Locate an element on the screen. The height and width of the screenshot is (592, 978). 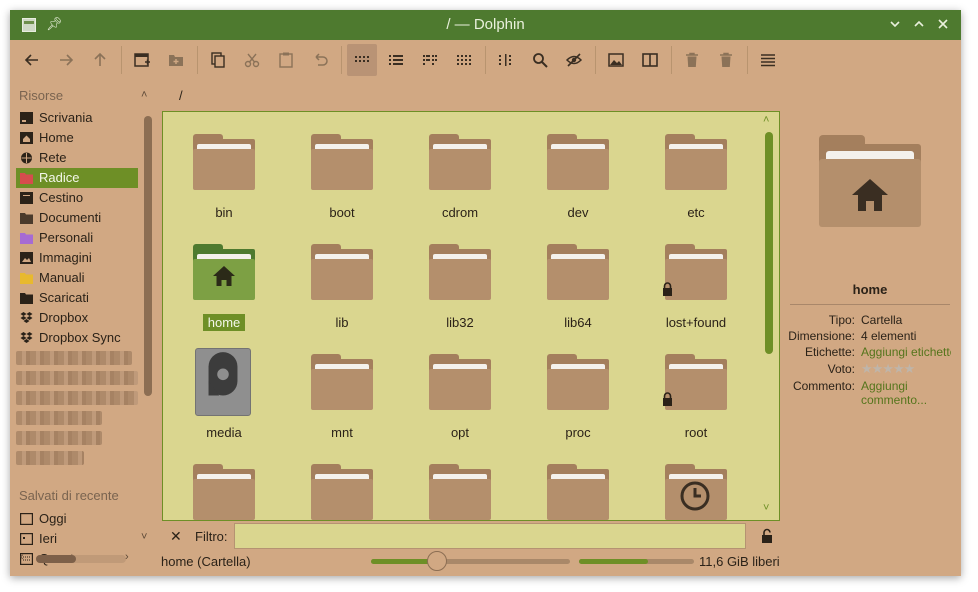
up-button is located at coordinates (100, 60).